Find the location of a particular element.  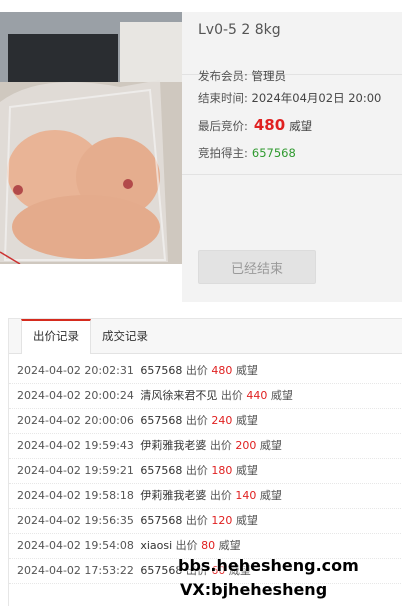

bid-time: 2024-04-02 19:56:35 is located at coordinates (75, 520).